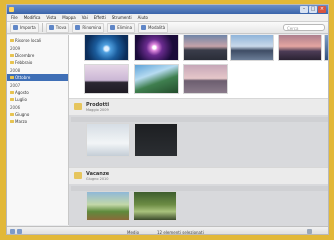 The height and width of the screenshot is (240, 334). Describe the element at coordinates (14, 18) in the screenshot. I see `menu-file: File` at that location.